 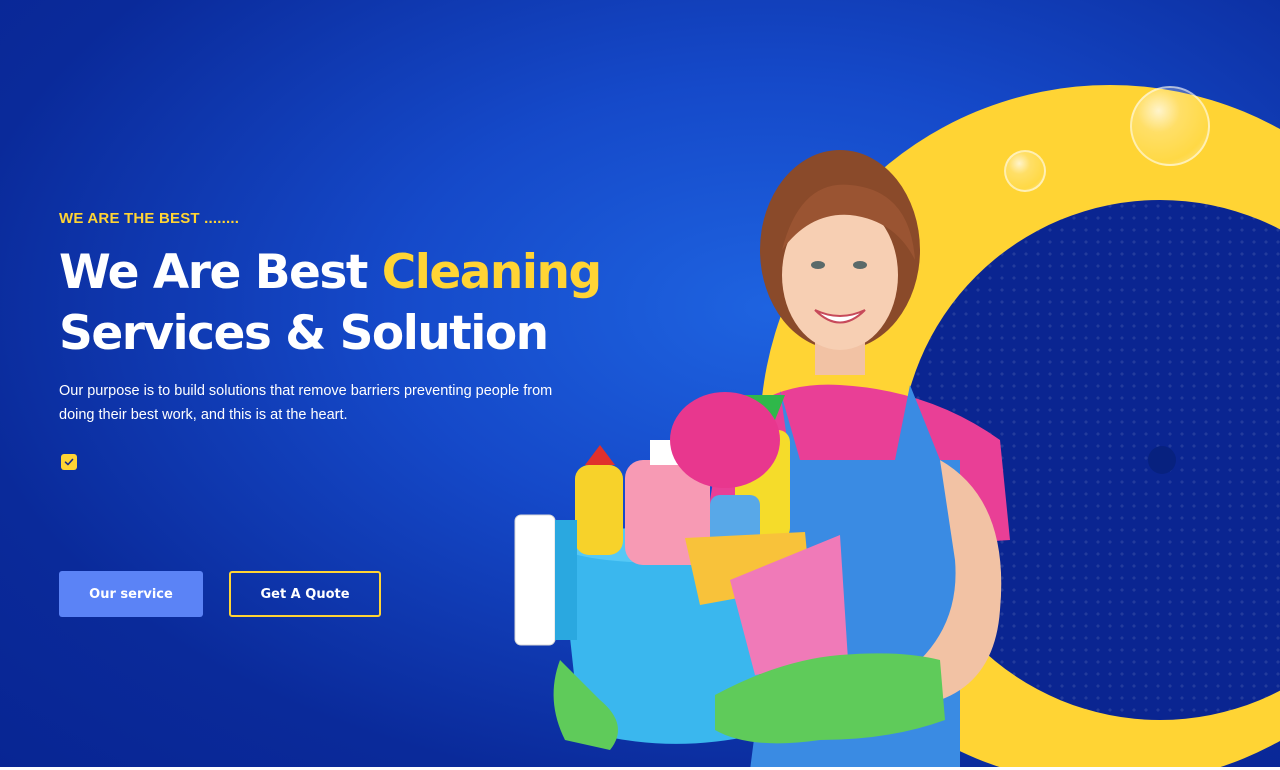 I want to click on check-glyph, so click(x=69, y=462).